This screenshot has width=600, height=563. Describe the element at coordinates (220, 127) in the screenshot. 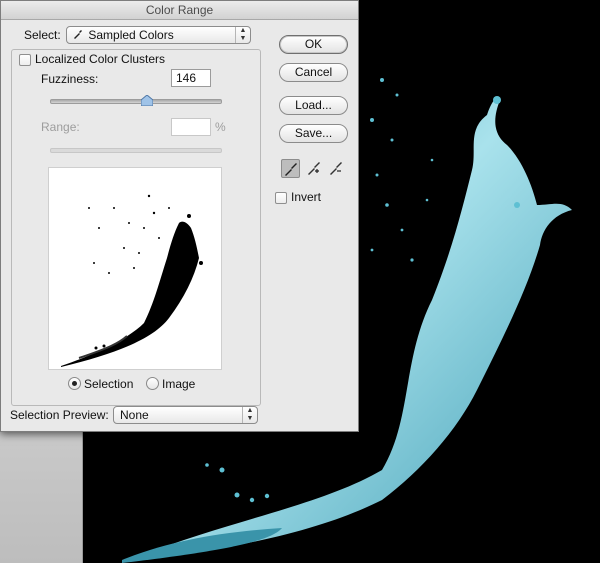

I see `range-unit: %` at that location.